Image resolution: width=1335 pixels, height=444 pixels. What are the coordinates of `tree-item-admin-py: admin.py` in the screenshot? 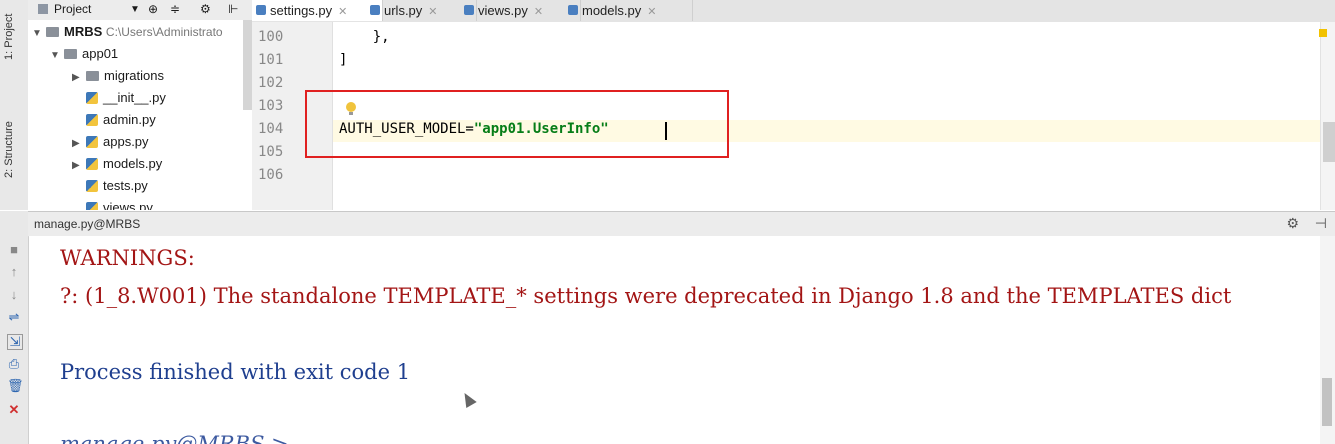 It's located at (121, 120).